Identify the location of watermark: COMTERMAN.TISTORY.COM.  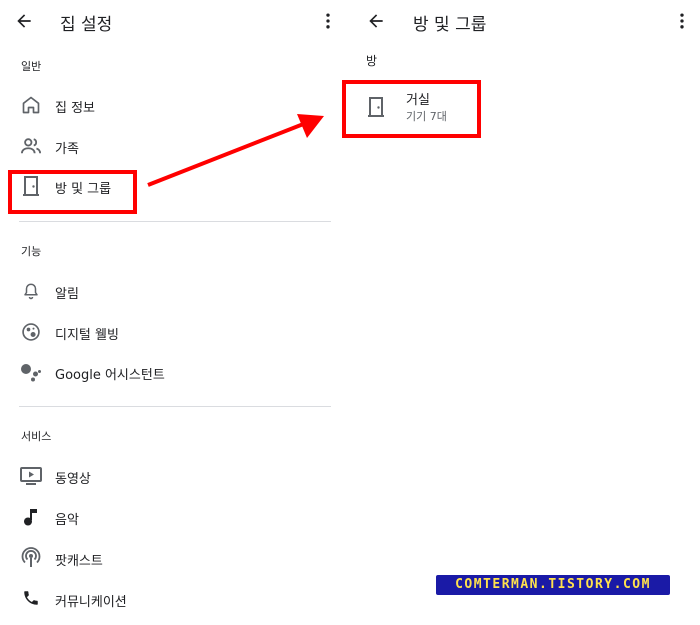
(553, 585).